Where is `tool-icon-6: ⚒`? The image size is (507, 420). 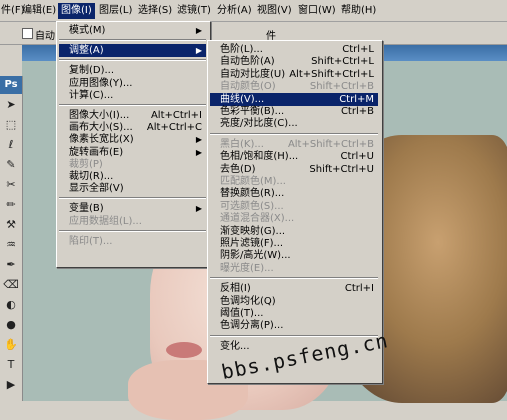 tool-icon-6: ⚒ is located at coordinates (11, 225).